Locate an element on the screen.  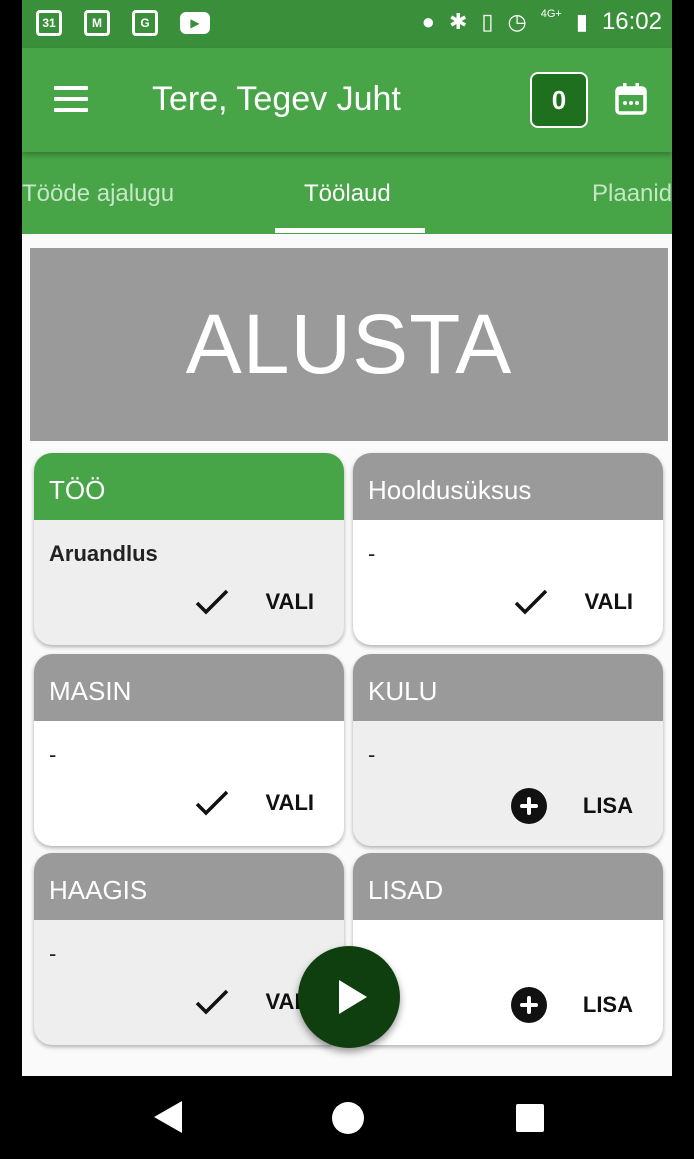
card-machine: MASIN - VALI is located at coordinates (189, 750).